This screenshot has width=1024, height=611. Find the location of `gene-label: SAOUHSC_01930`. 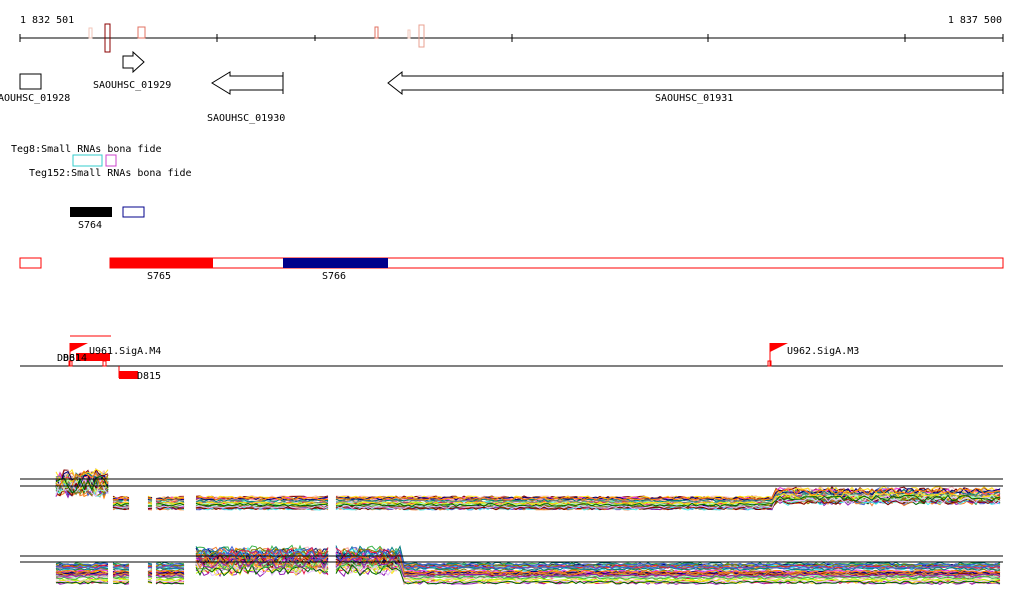

gene-label: SAOUHSC_01930 is located at coordinates (246, 118).